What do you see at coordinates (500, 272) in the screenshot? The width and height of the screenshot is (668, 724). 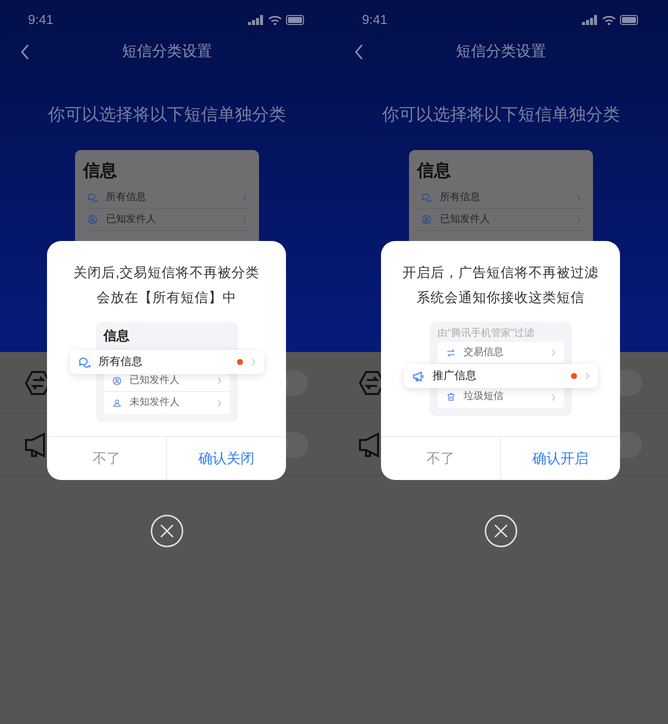 I see `dialog-message: 开启后，广告短信将不再被过滤` at bounding box center [500, 272].